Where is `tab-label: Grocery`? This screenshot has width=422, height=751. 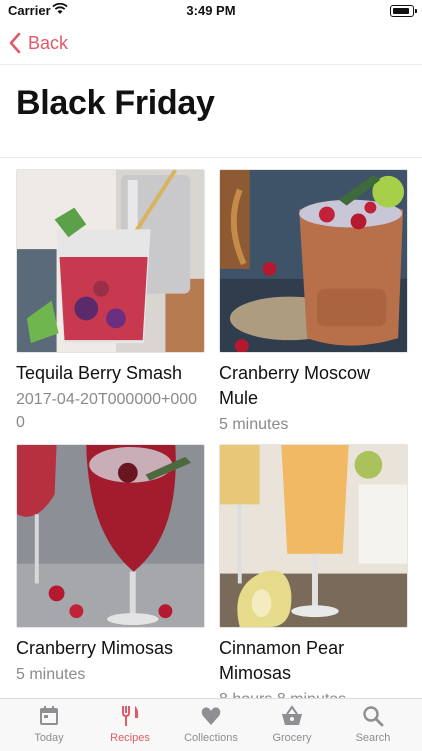
tab-label: Grocery is located at coordinates (292, 738).